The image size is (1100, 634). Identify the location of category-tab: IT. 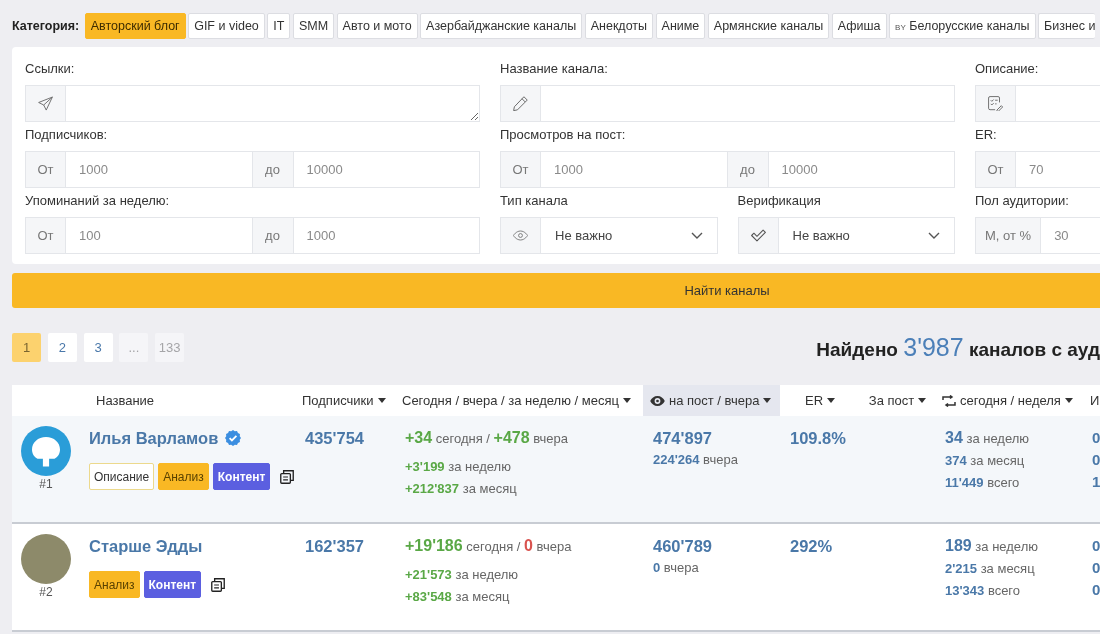
(279, 25).